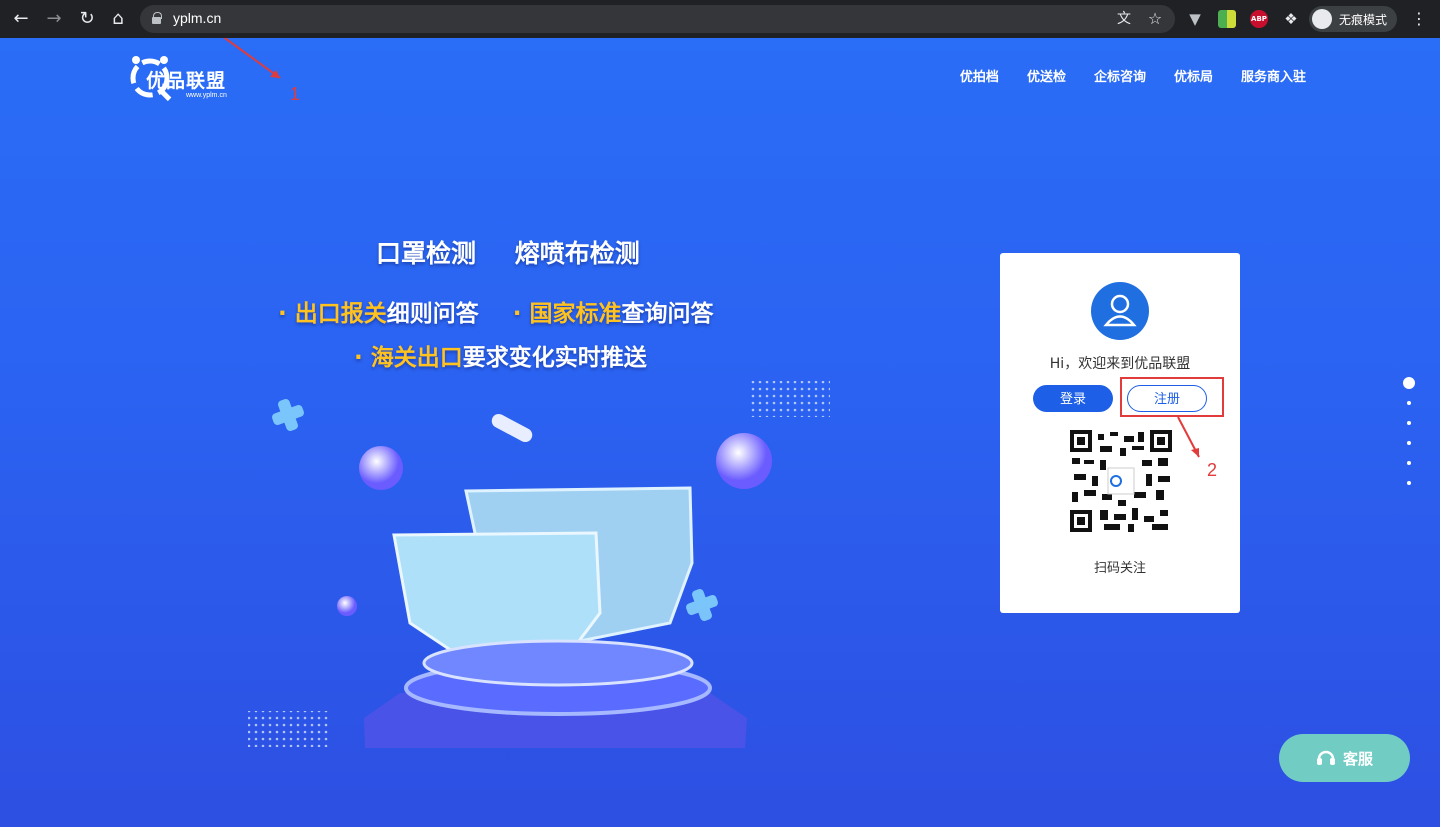 The image size is (1440, 827). Describe the element at coordinates (295, 94) in the screenshot. I see `annotation-label-1: 1` at that location.